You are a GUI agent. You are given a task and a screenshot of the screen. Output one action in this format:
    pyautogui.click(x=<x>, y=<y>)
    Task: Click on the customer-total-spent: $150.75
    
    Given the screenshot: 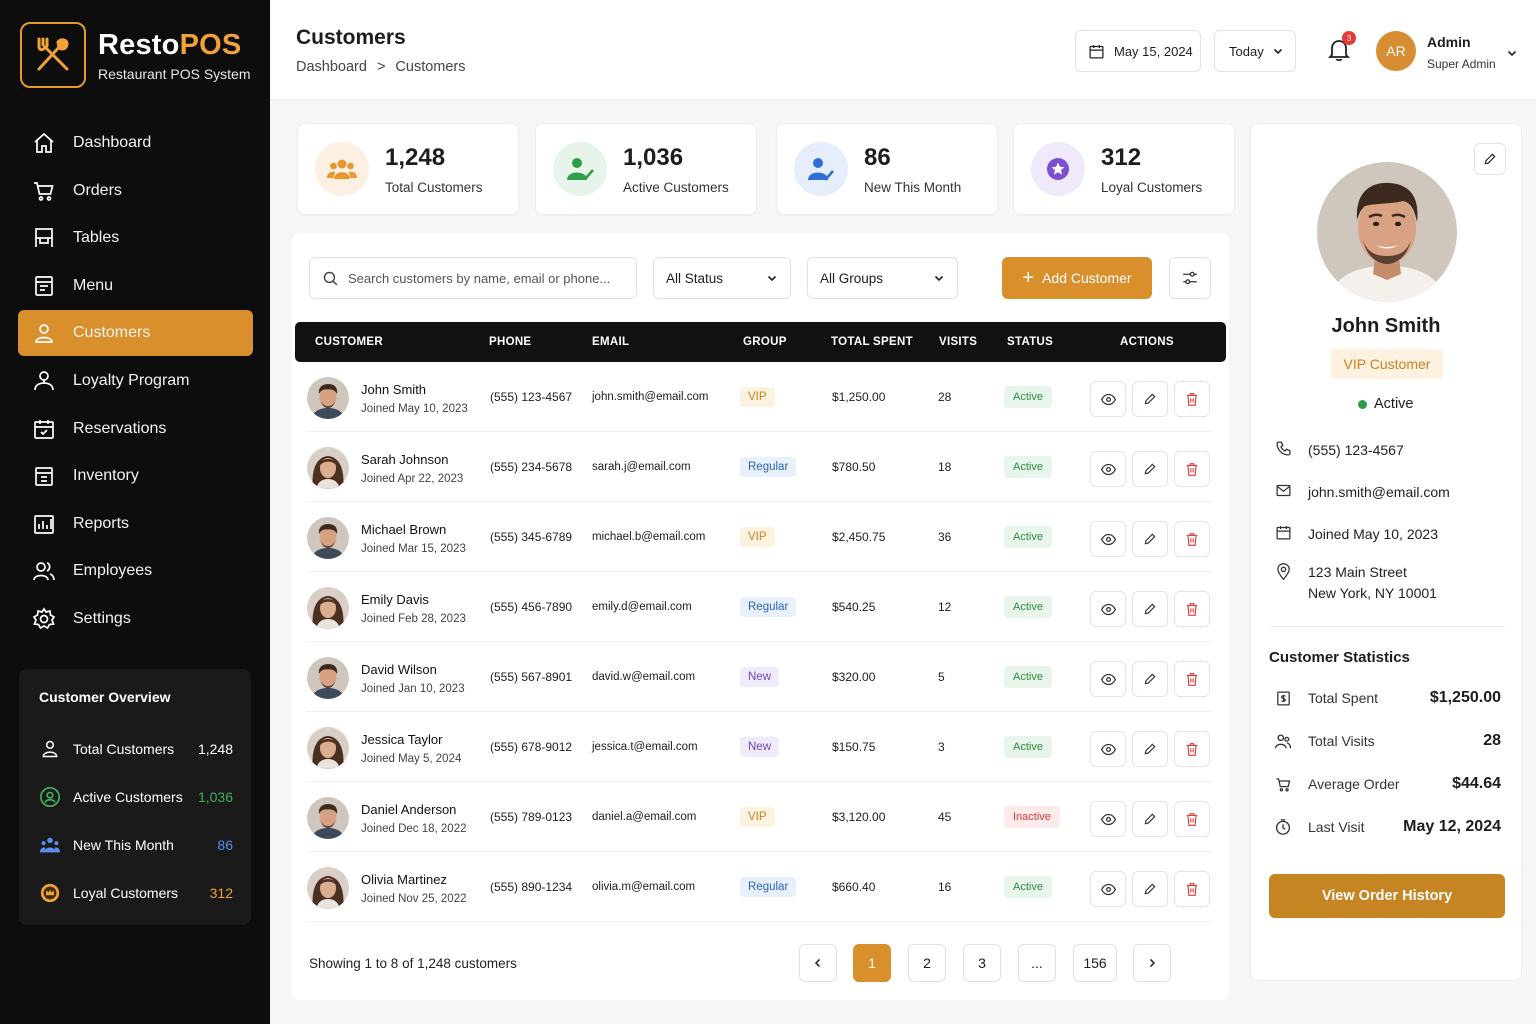 What is the action you would take?
    pyautogui.click(x=854, y=746)
    